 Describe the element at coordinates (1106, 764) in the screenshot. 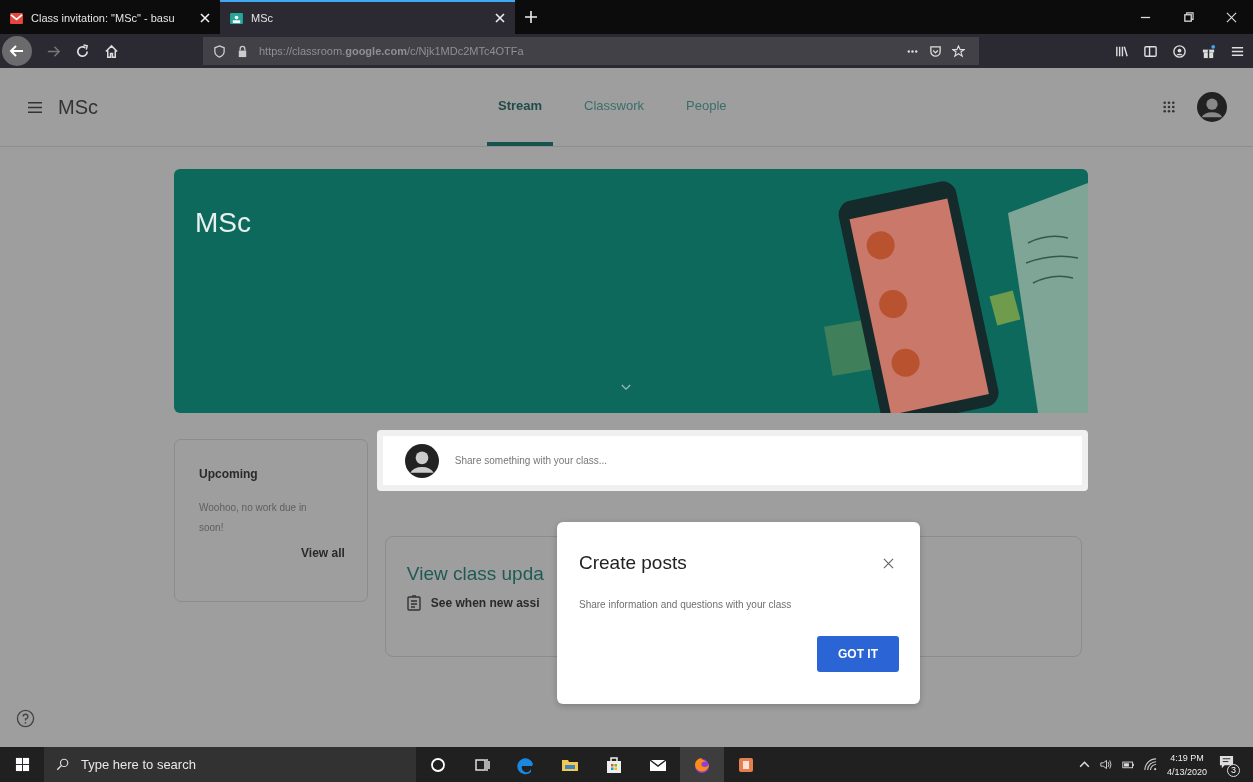

I see `speaker-icon` at that location.